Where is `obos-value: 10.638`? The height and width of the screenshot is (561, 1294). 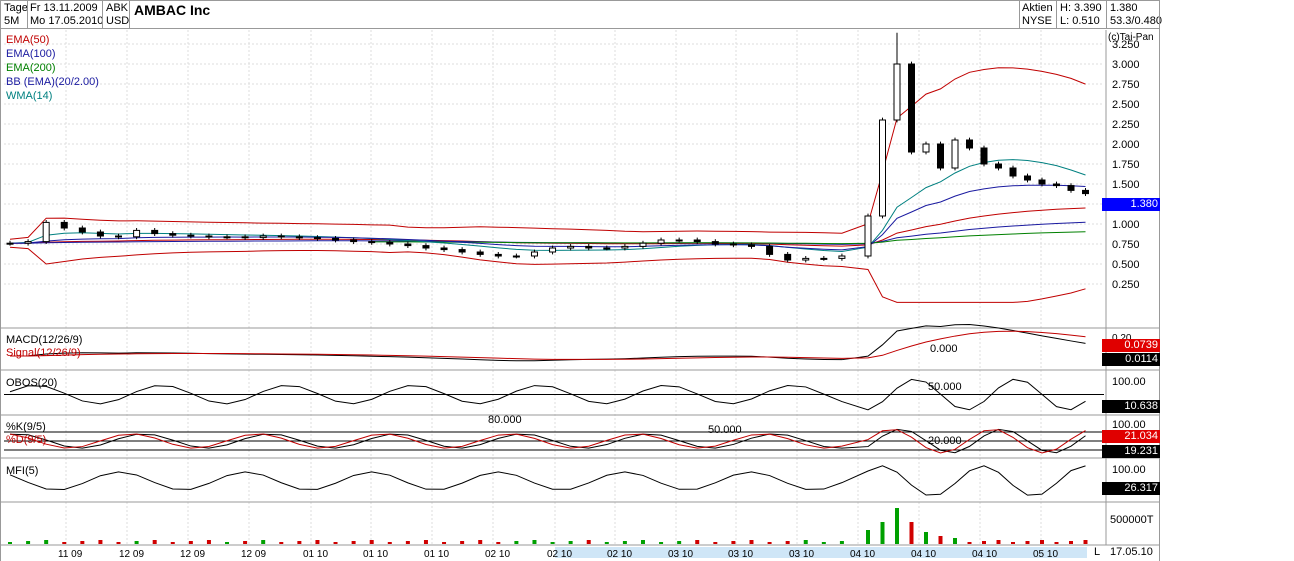 obos-value: 10.638 is located at coordinates (1131, 406).